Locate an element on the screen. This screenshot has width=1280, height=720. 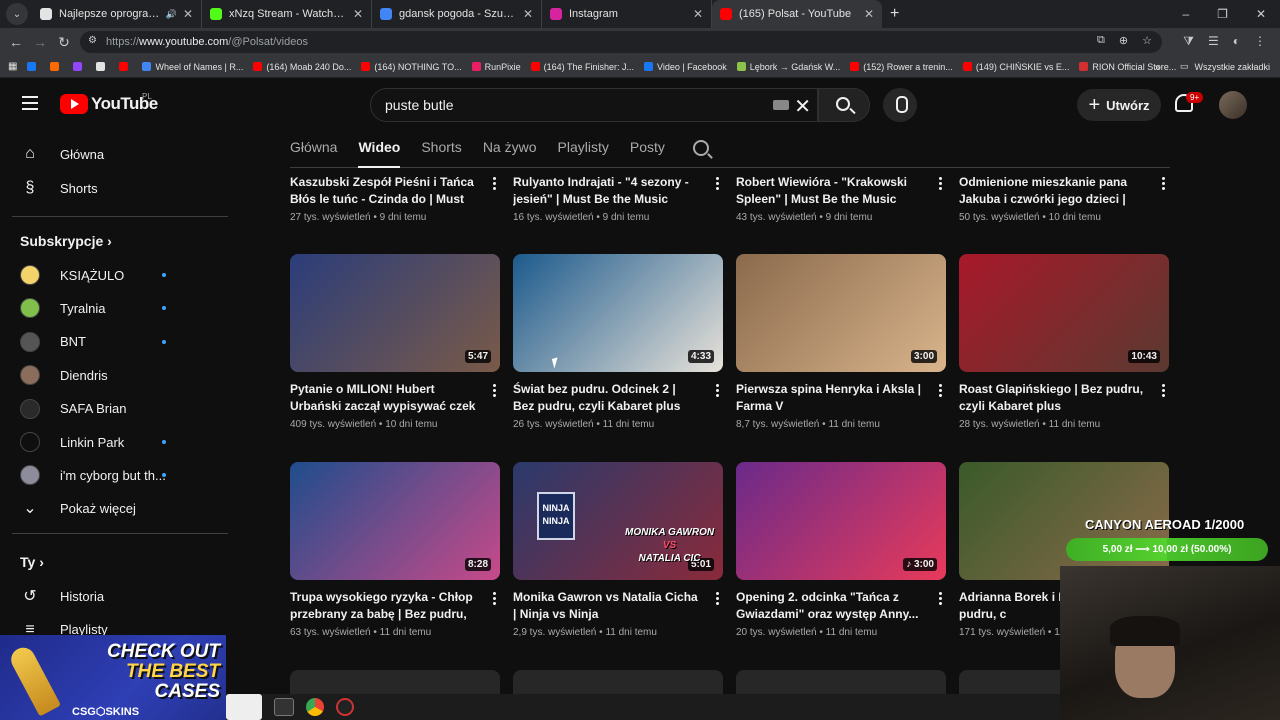
video-thumbnail: 8:28 is located at coordinates (395, 521).